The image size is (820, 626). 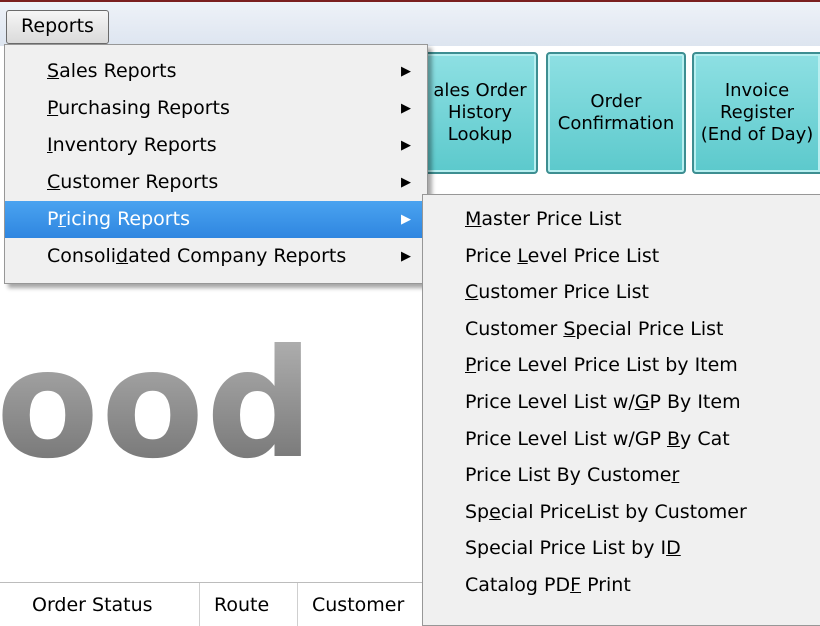 I want to click on menu-item-special-pricelist-by-customer: Special PriceList by Customer, so click(x=621, y=512).